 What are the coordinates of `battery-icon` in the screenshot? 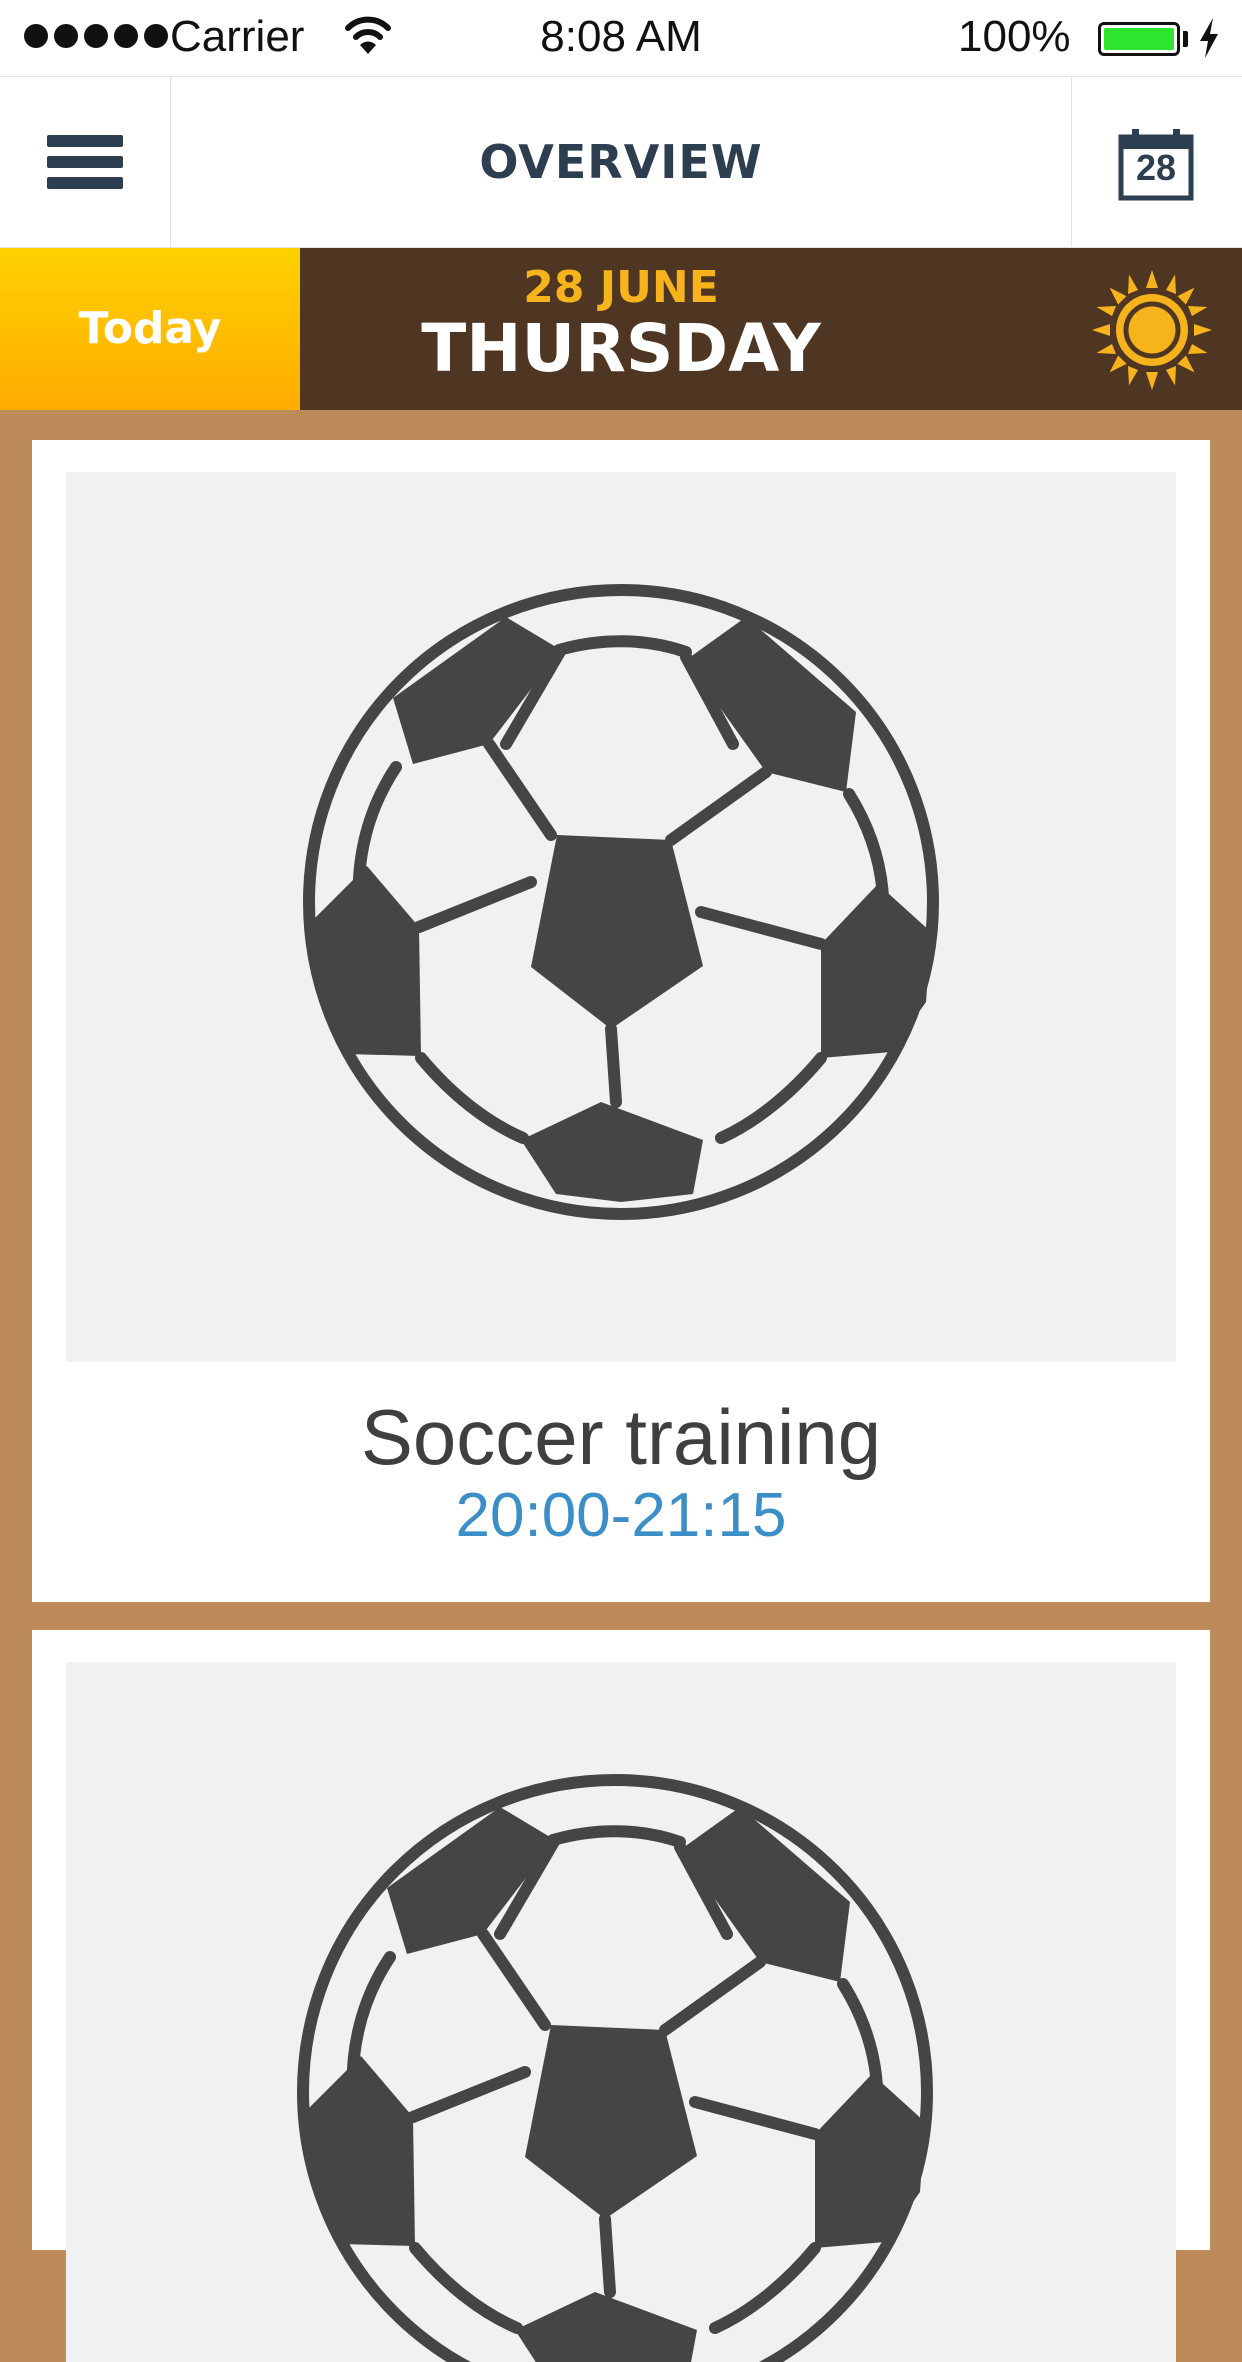 It's located at (1139, 39).